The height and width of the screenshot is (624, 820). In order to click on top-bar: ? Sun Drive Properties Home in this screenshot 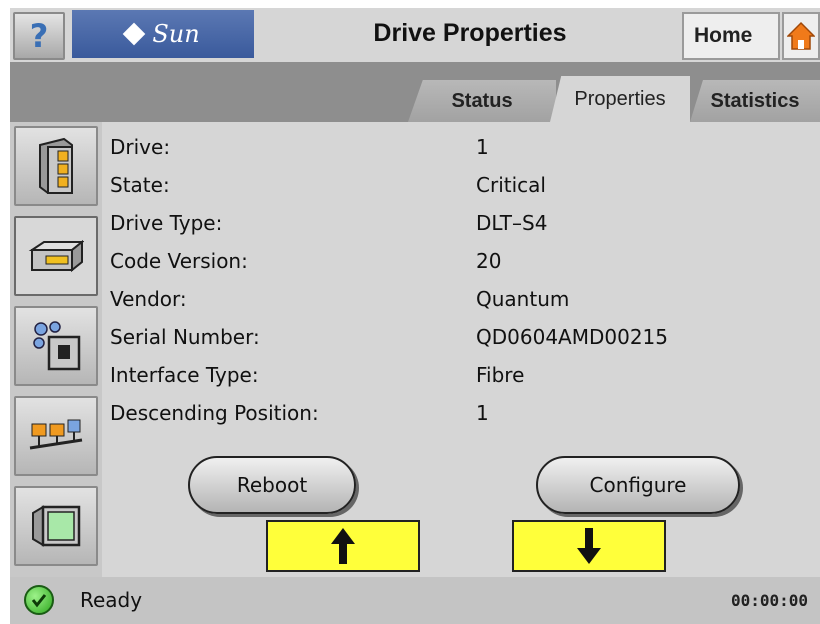, I will do `click(415, 35)`.